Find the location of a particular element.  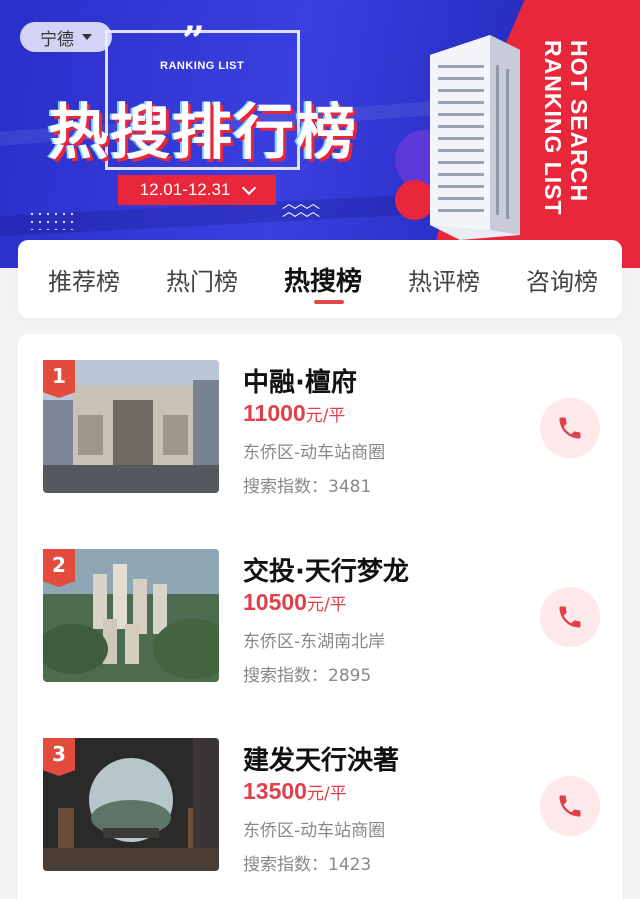

property-price: 13500元/平 is located at coordinates (295, 791).